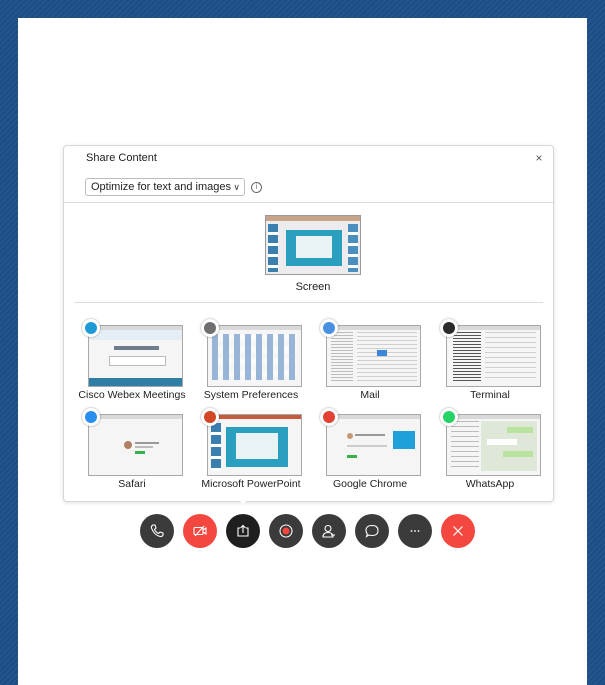 The height and width of the screenshot is (685, 605). I want to click on chevron-down-icon: ∨, so click(236, 187).